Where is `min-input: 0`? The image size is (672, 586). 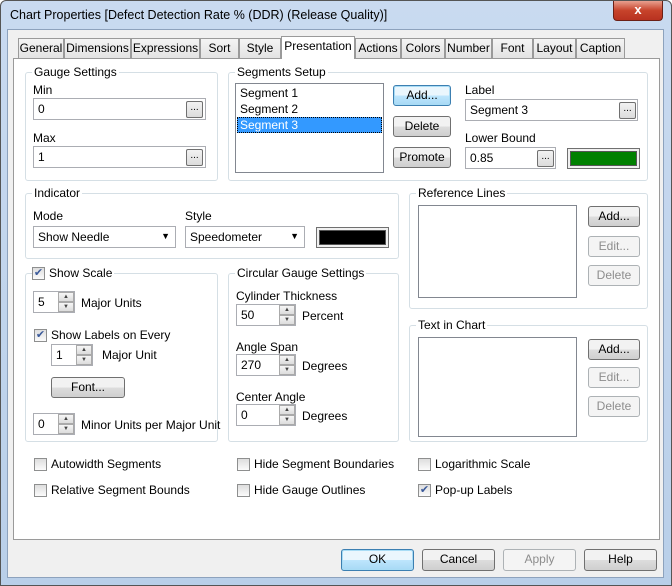 min-input: 0 is located at coordinates (119, 109).